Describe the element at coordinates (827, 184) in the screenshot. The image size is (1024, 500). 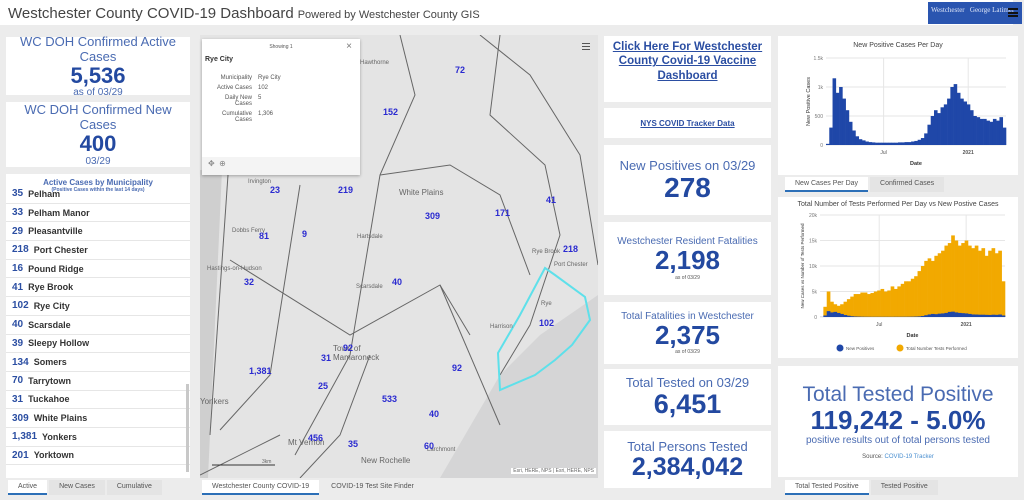
I see `tab-new-cases-per-day: New Cases Per Day` at that location.